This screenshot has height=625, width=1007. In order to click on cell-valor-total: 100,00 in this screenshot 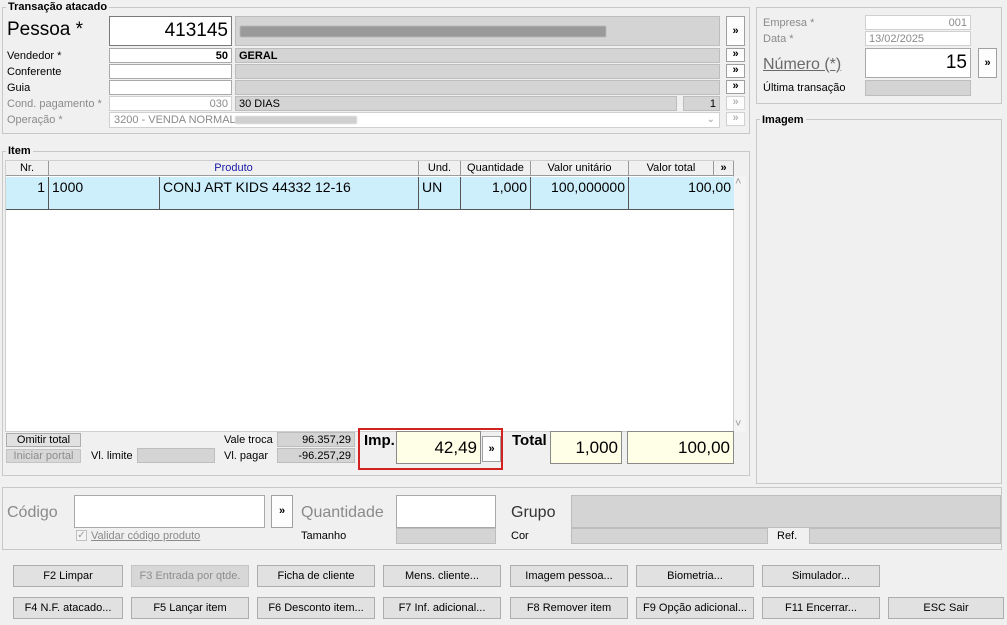, I will do `click(709, 187)`.